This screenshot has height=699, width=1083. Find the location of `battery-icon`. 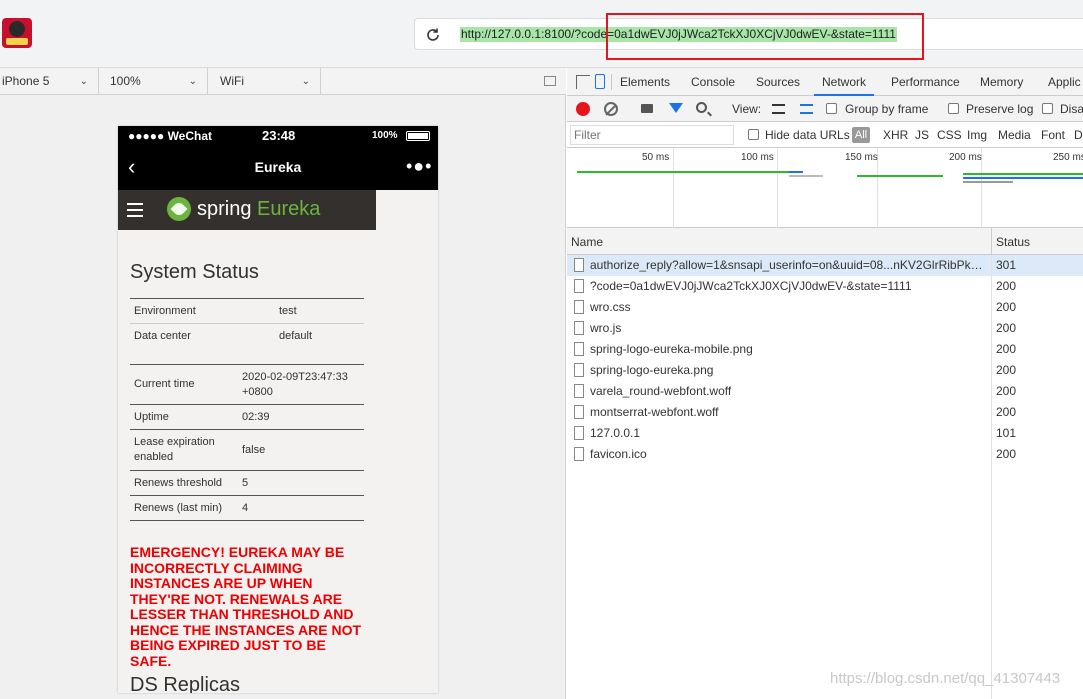

battery-icon is located at coordinates (418, 136).